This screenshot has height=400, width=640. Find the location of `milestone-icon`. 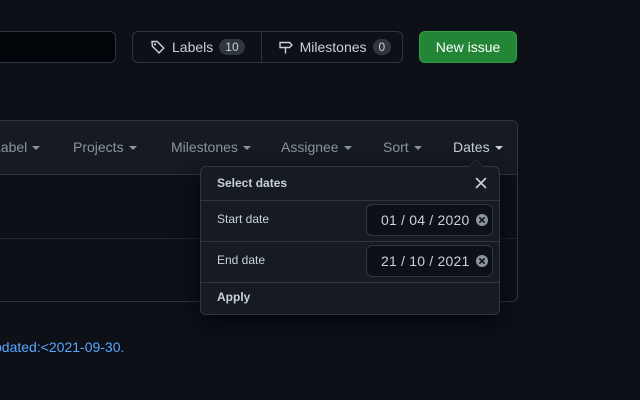

milestone-icon is located at coordinates (286, 47).